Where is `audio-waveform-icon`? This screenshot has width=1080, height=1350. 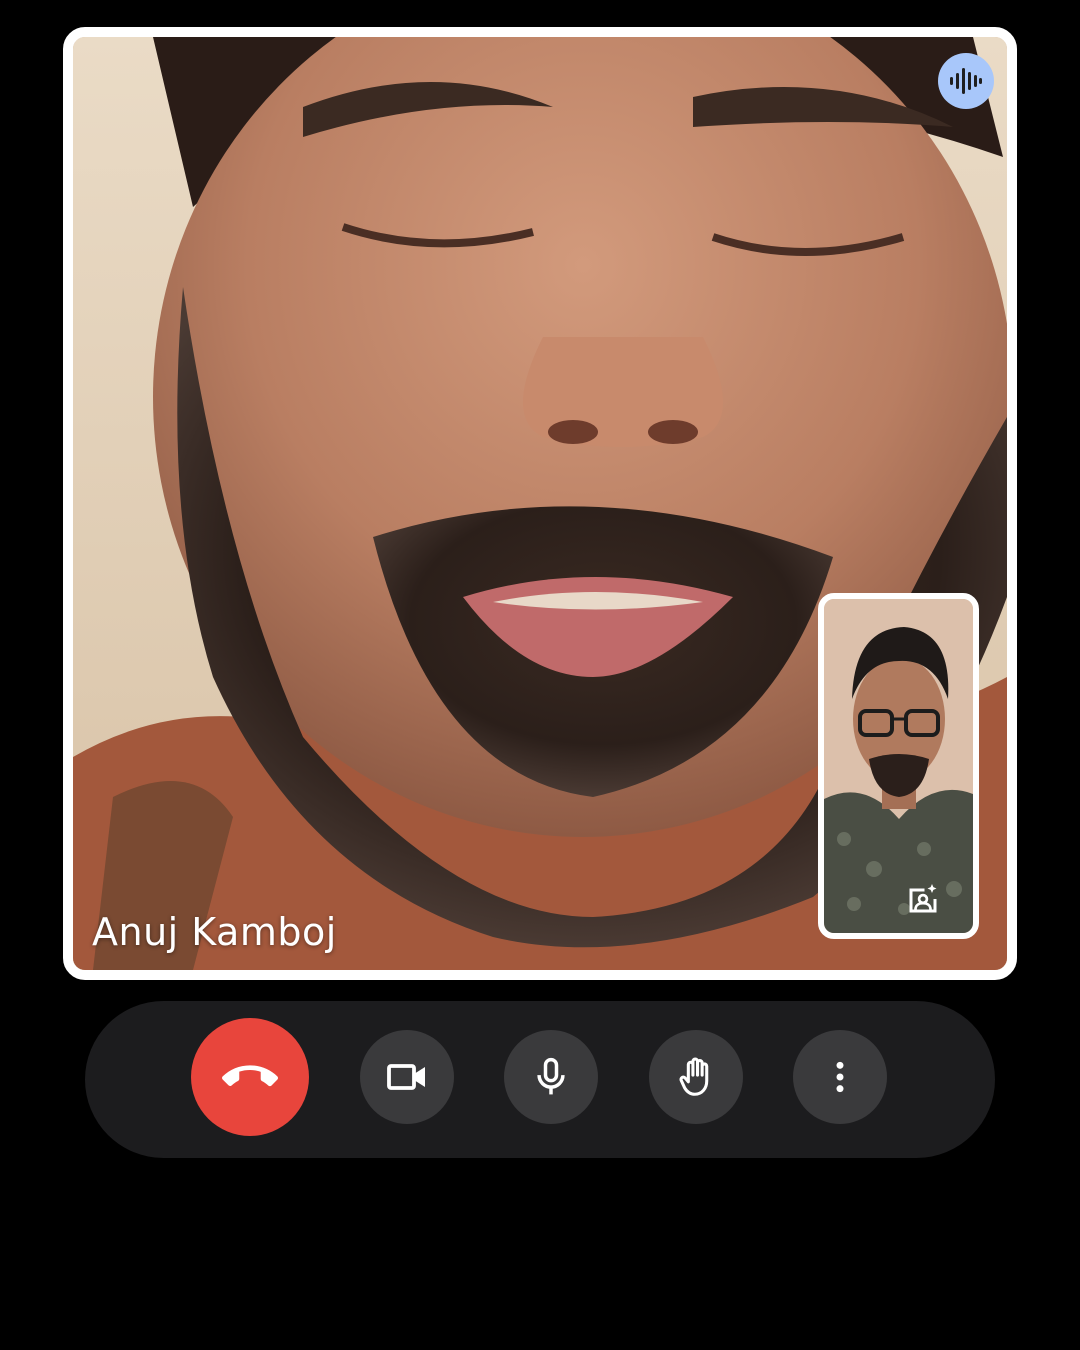 audio-waveform-icon is located at coordinates (966, 81).